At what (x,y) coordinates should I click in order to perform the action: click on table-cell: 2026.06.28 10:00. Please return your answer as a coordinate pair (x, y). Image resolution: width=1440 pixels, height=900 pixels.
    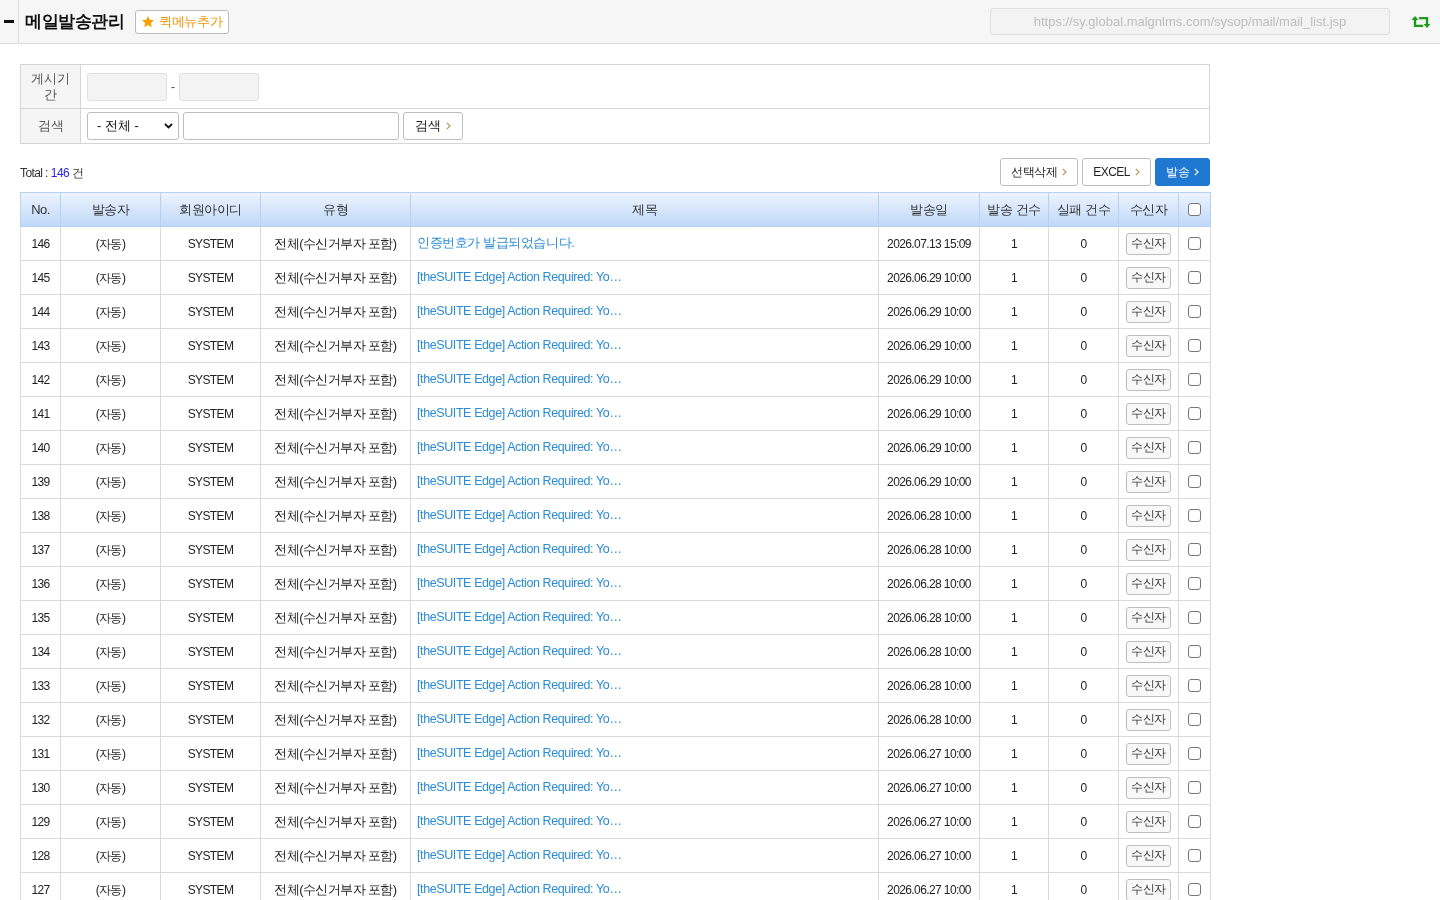
    Looking at the image, I should click on (929, 651).